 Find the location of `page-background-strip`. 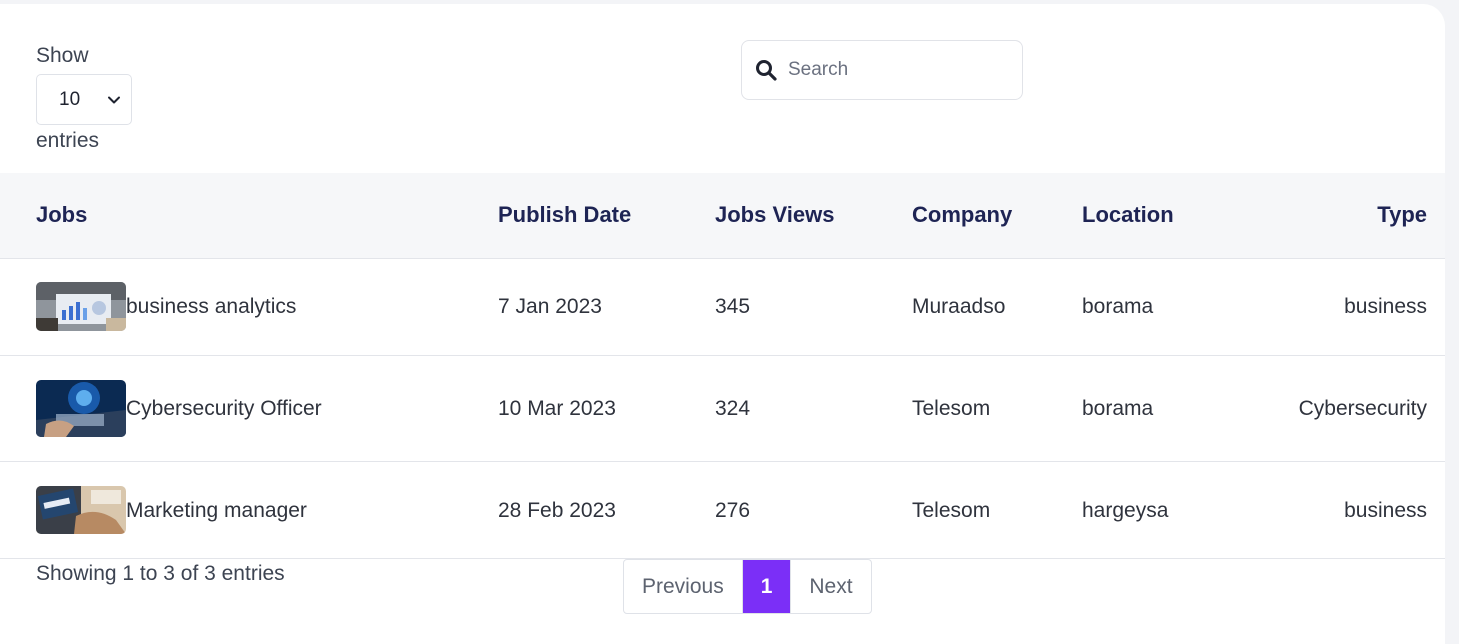

page-background-strip is located at coordinates (1452, 315).